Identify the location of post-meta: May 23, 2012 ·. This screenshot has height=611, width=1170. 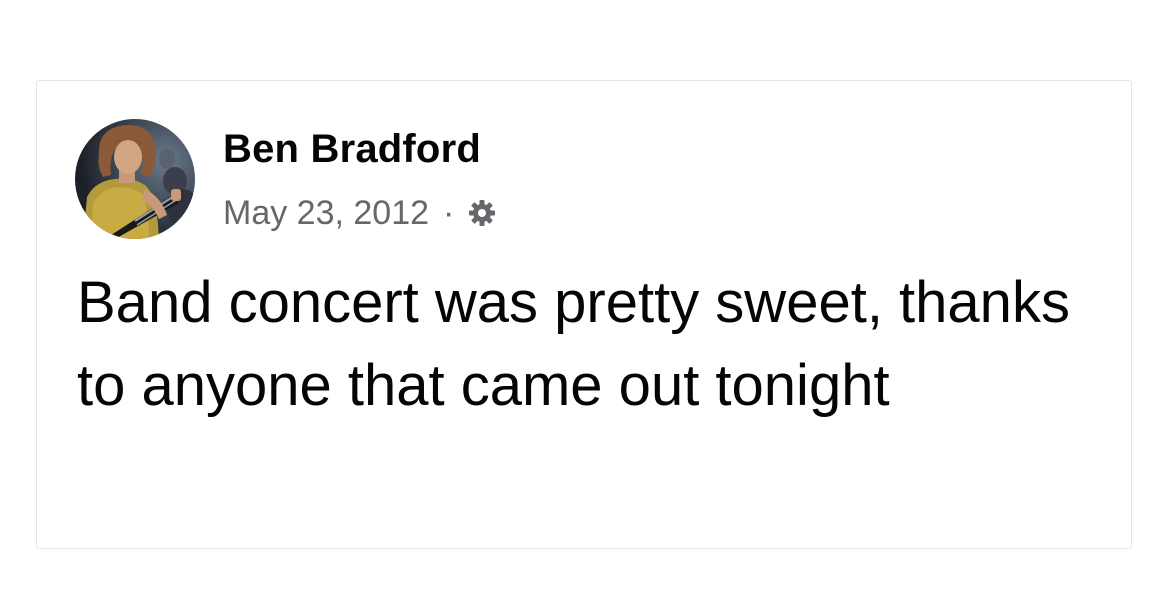
(360, 213).